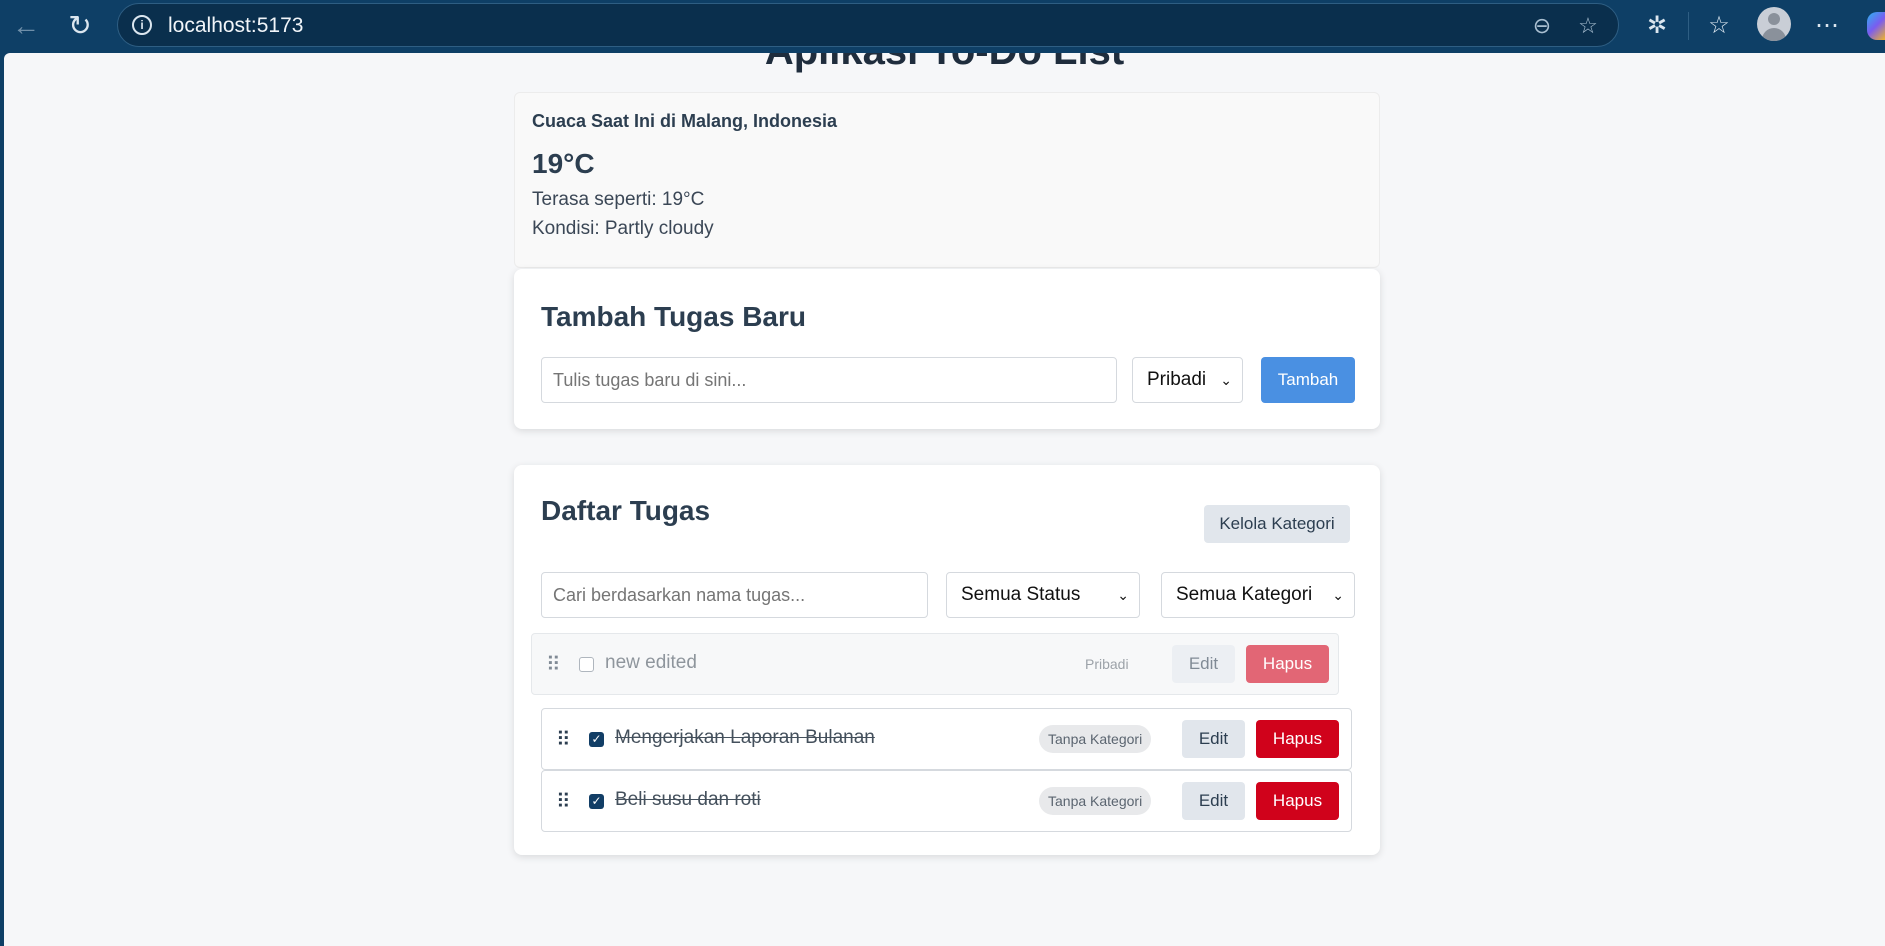  I want to click on profile-avatar, so click(1774, 24).